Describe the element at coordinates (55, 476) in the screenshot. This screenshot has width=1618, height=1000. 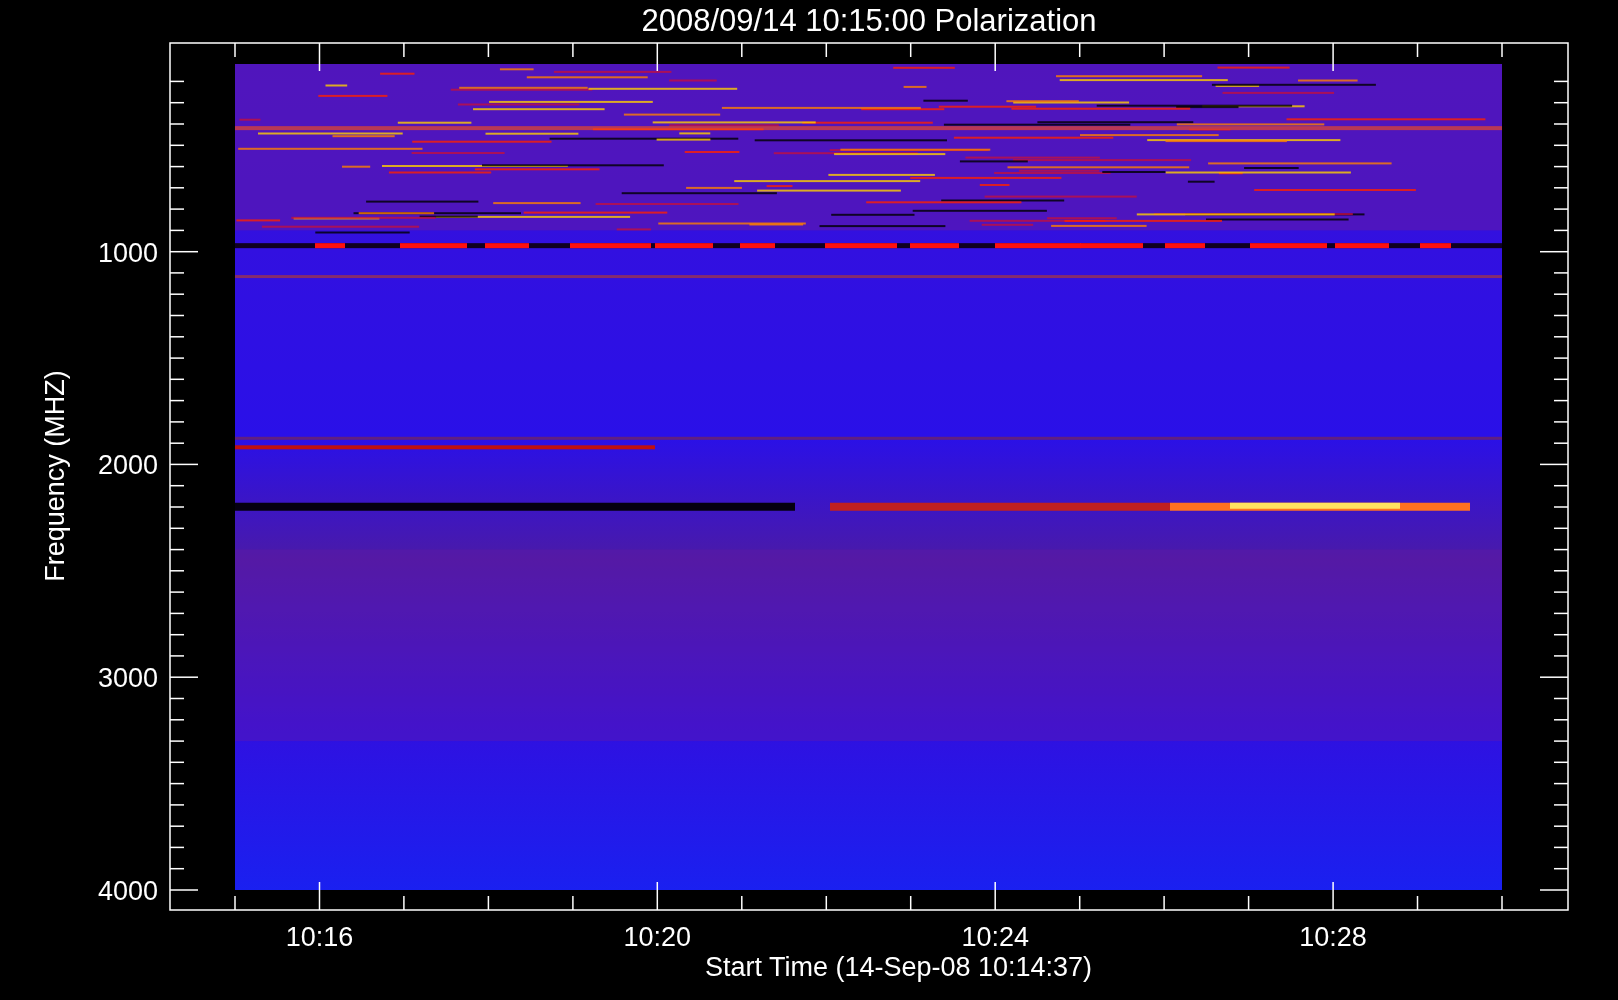
I see `y-axis-title: Frequency (MHZ)` at that location.